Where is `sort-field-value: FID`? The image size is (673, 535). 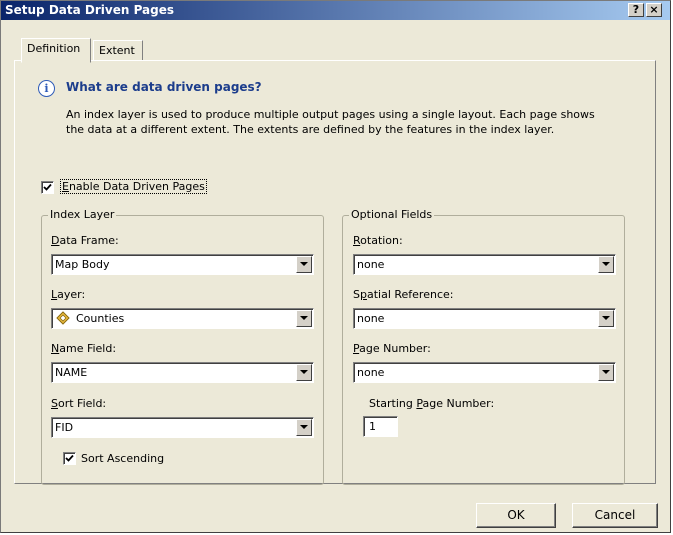 sort-field-value: FID is located at coordinates (64, 427).